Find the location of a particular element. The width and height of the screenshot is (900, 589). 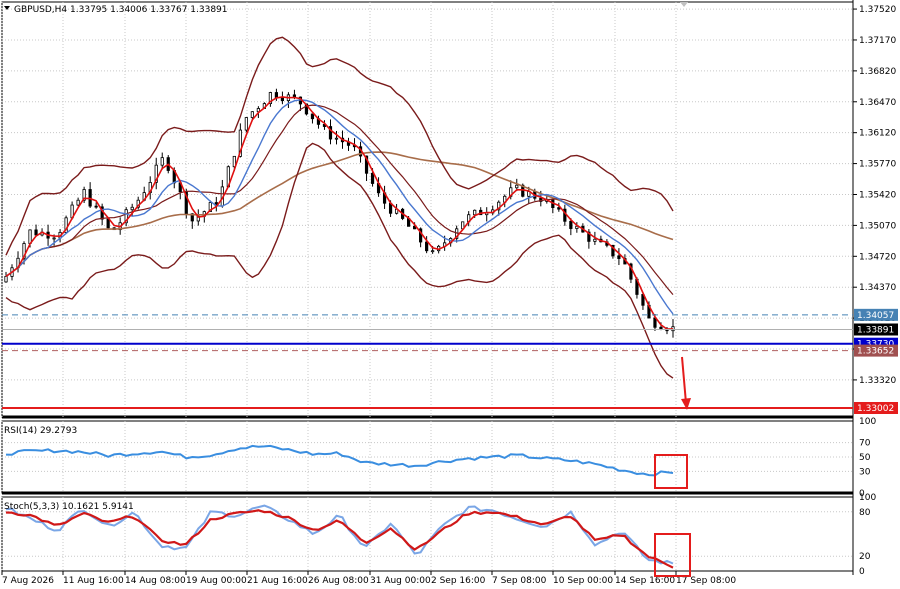

price-tick-label: 1.36820 is located at coordinates (877, 72).